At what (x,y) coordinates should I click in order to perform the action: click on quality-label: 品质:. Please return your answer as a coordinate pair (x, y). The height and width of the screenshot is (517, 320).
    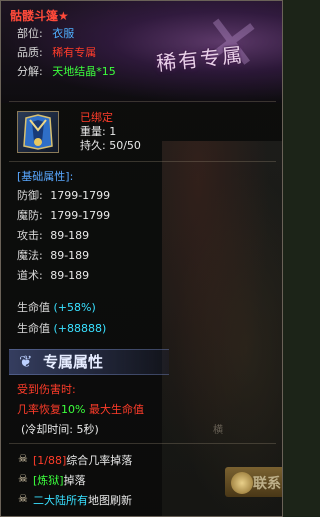
    Looking at the image, I should click on (30, 52).